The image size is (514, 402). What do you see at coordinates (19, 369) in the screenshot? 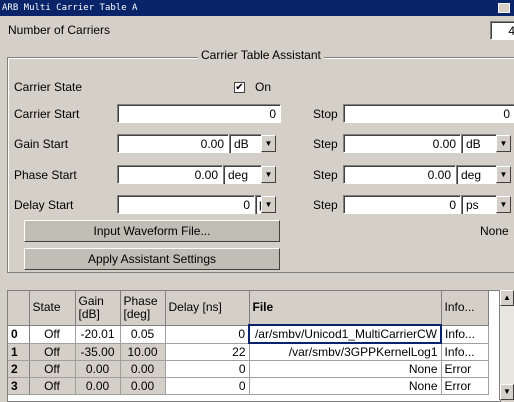
I see `row-index: 2` at bounding box center [19, 369].